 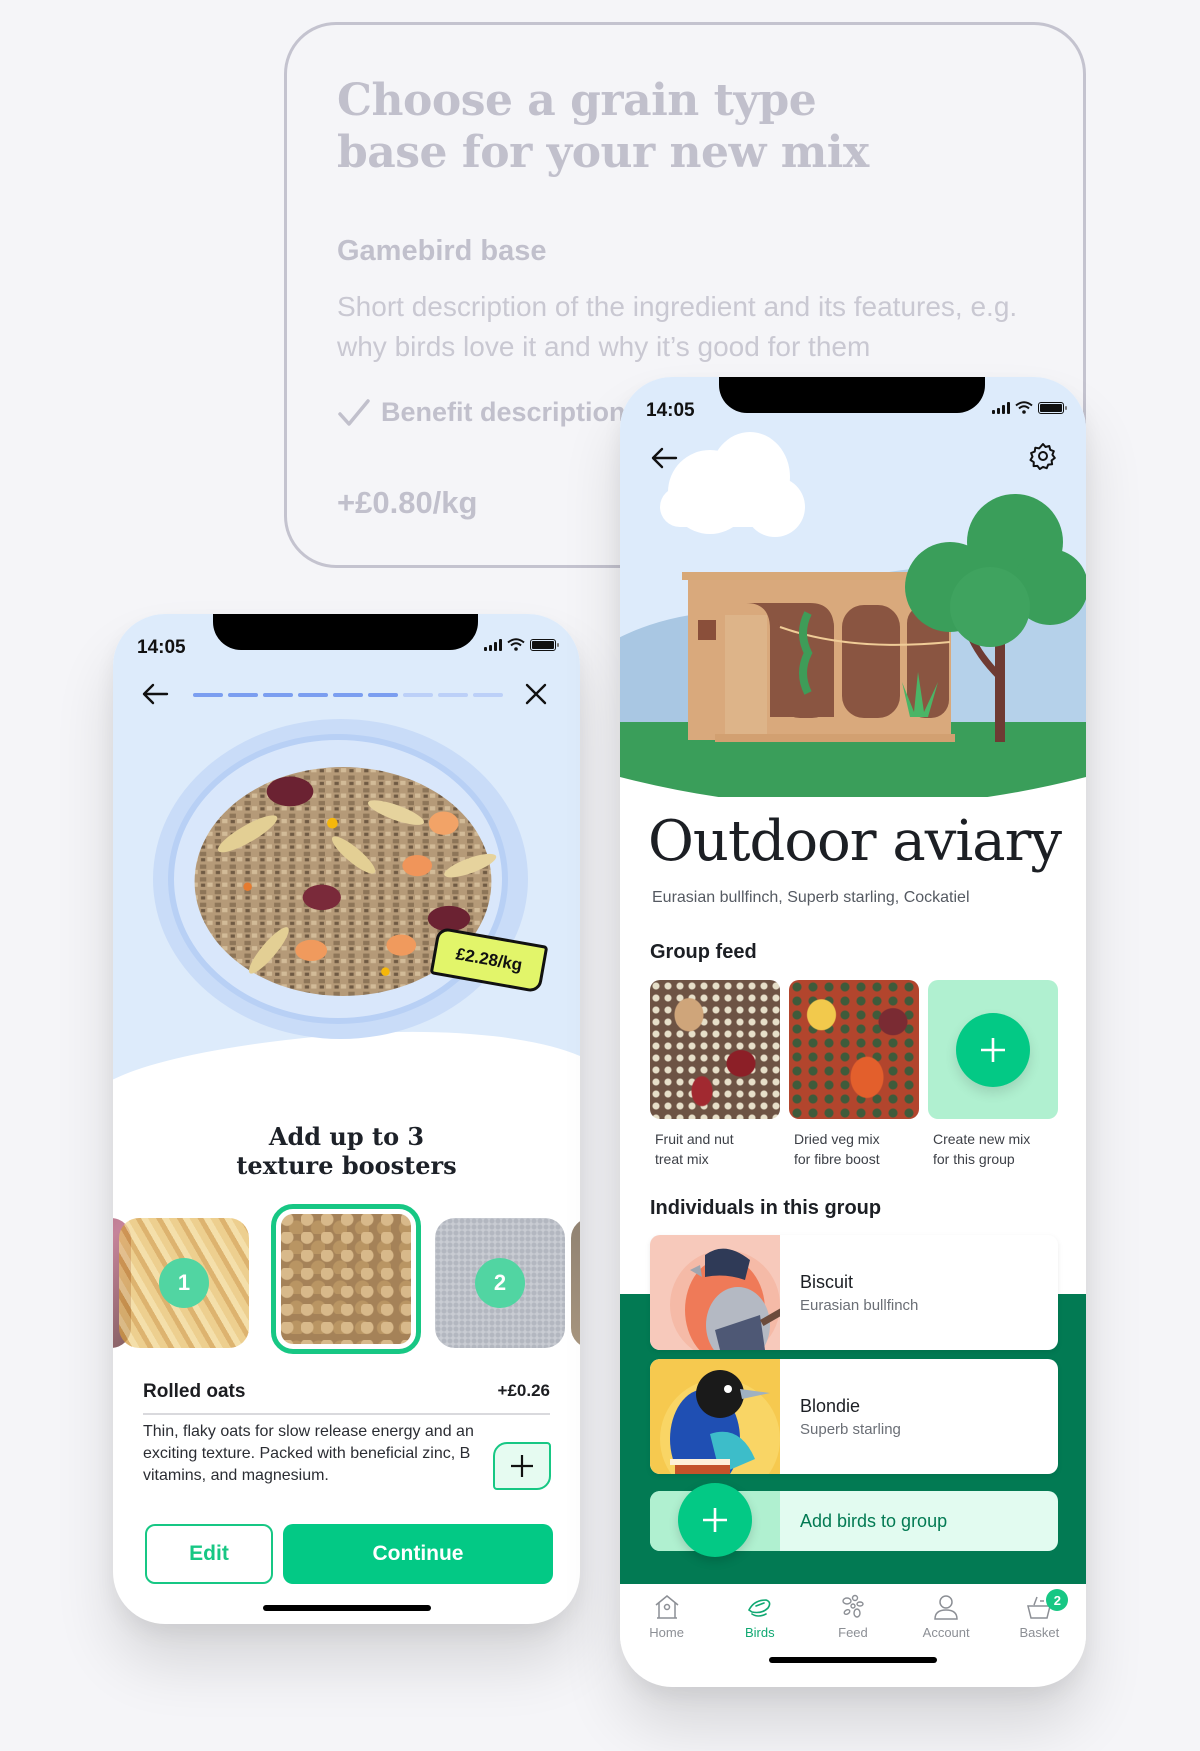 I want to click on group-feed-heading: Group feed, so click(x=703, y=952).